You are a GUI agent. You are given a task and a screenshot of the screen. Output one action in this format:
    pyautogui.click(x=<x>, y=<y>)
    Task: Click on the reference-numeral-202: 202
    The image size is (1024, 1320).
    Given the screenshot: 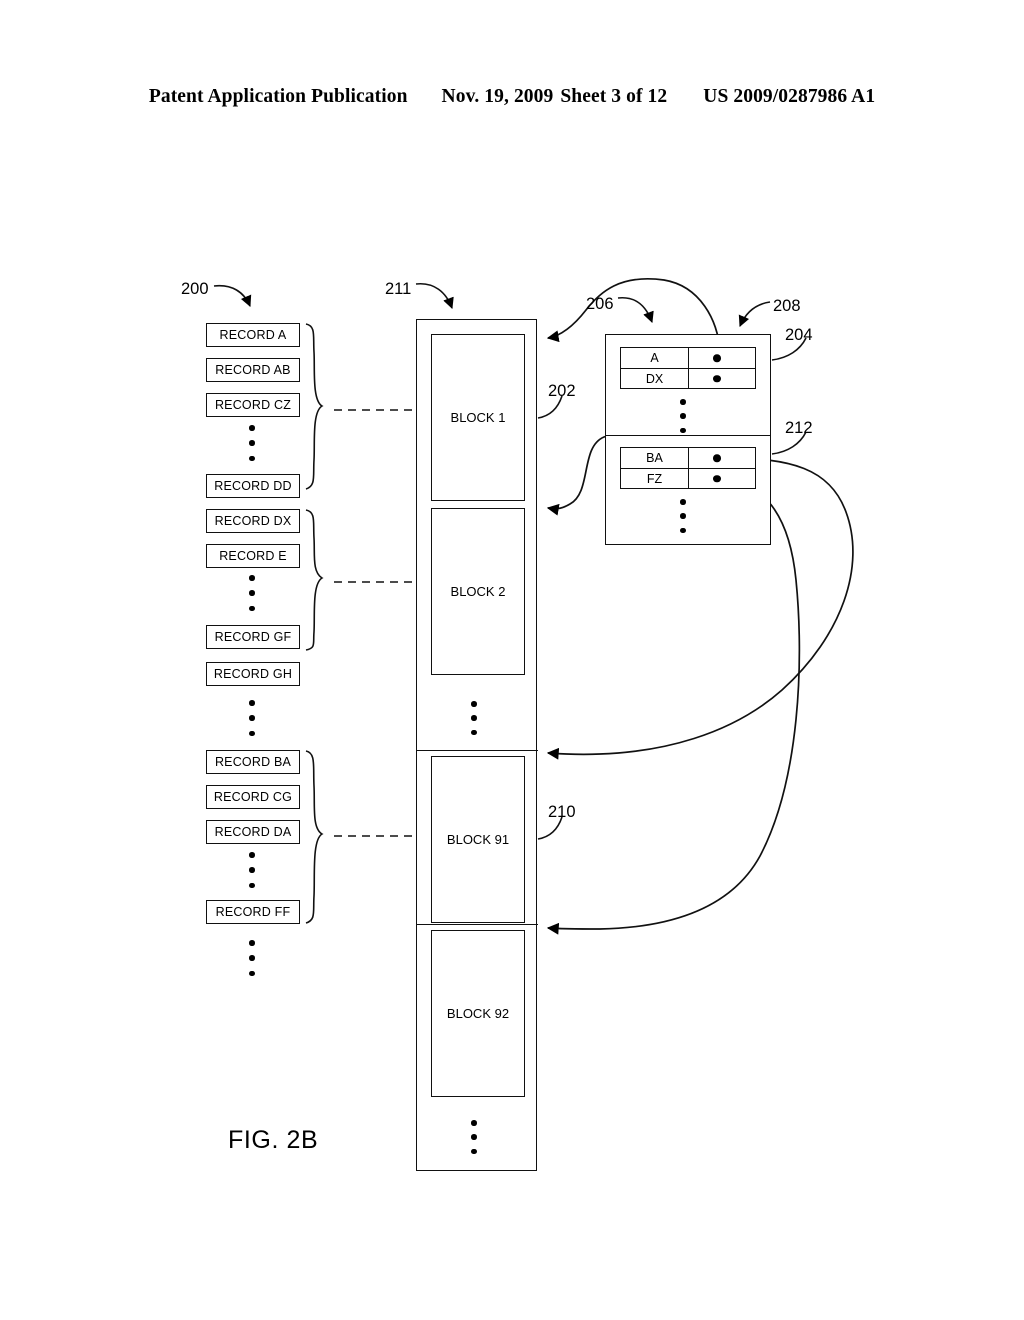 What is the action you would take?
    pyautogui.click(x=562, y=391)
    